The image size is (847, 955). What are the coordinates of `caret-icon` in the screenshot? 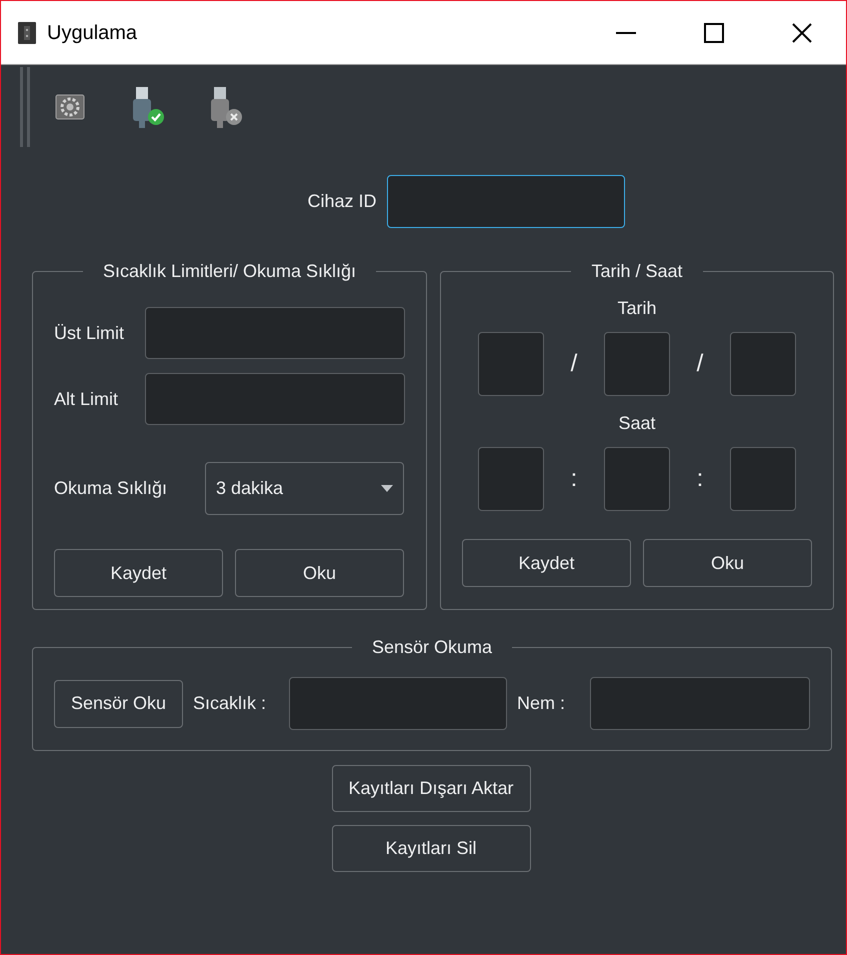 It's located at (387, 488).